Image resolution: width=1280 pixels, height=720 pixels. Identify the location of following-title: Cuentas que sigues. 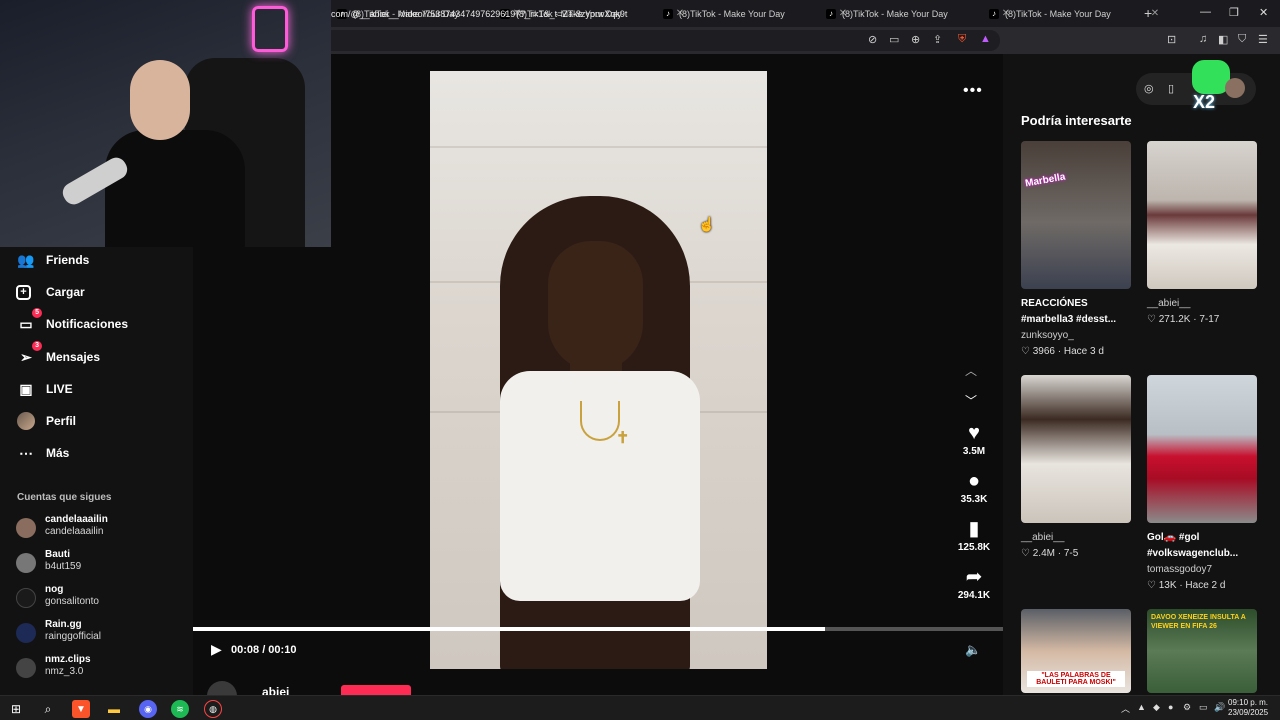
(64, 497).